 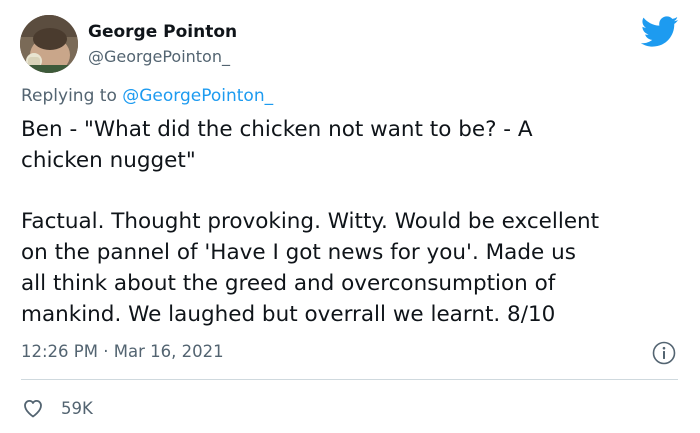 What do you see at coordinates (108, 160) in the screenshot?
I see `tweet-text-line: chicken nugget"` at bounding box center [108, 160].